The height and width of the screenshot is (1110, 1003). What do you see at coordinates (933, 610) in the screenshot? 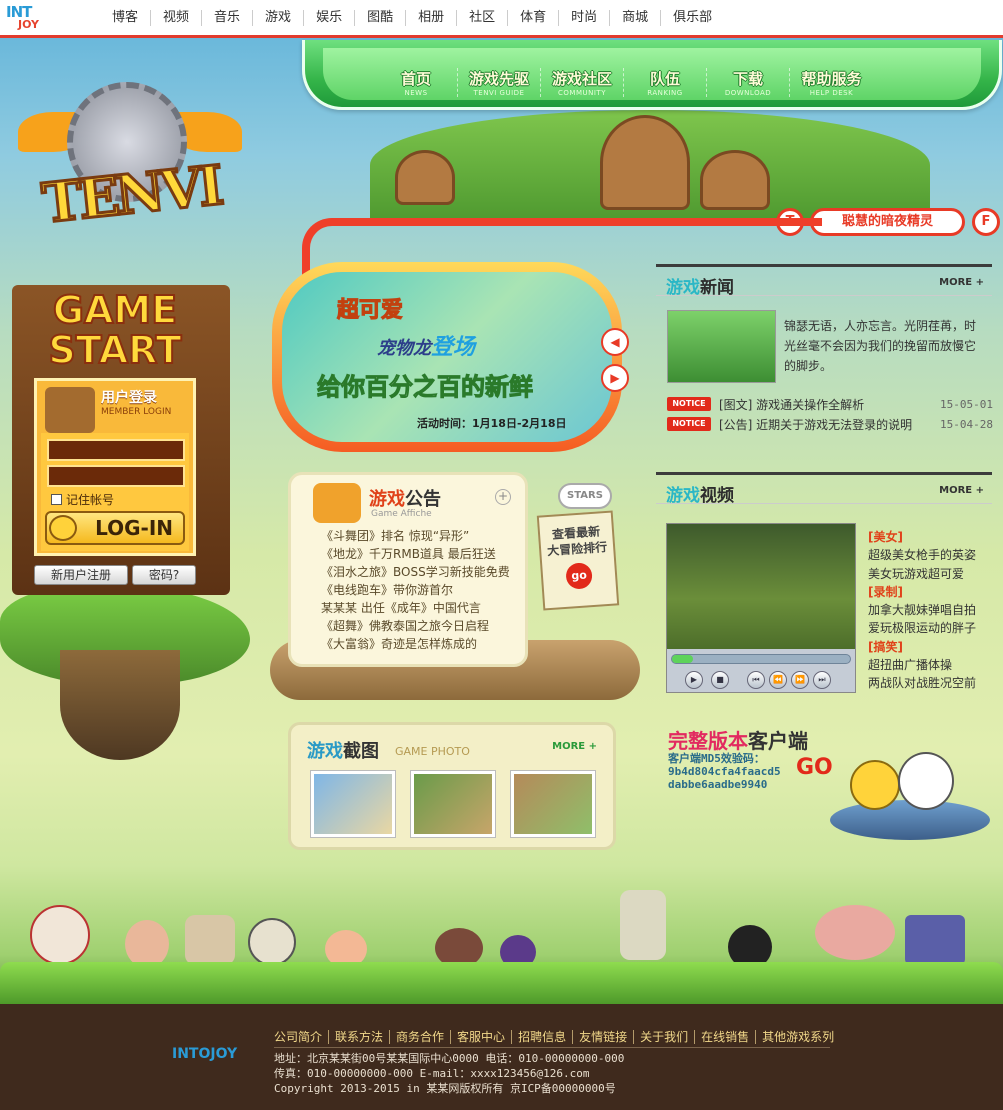
I see `video-link: 加拿大靓妹弹唱自拍` at bounding box center [933, 610].